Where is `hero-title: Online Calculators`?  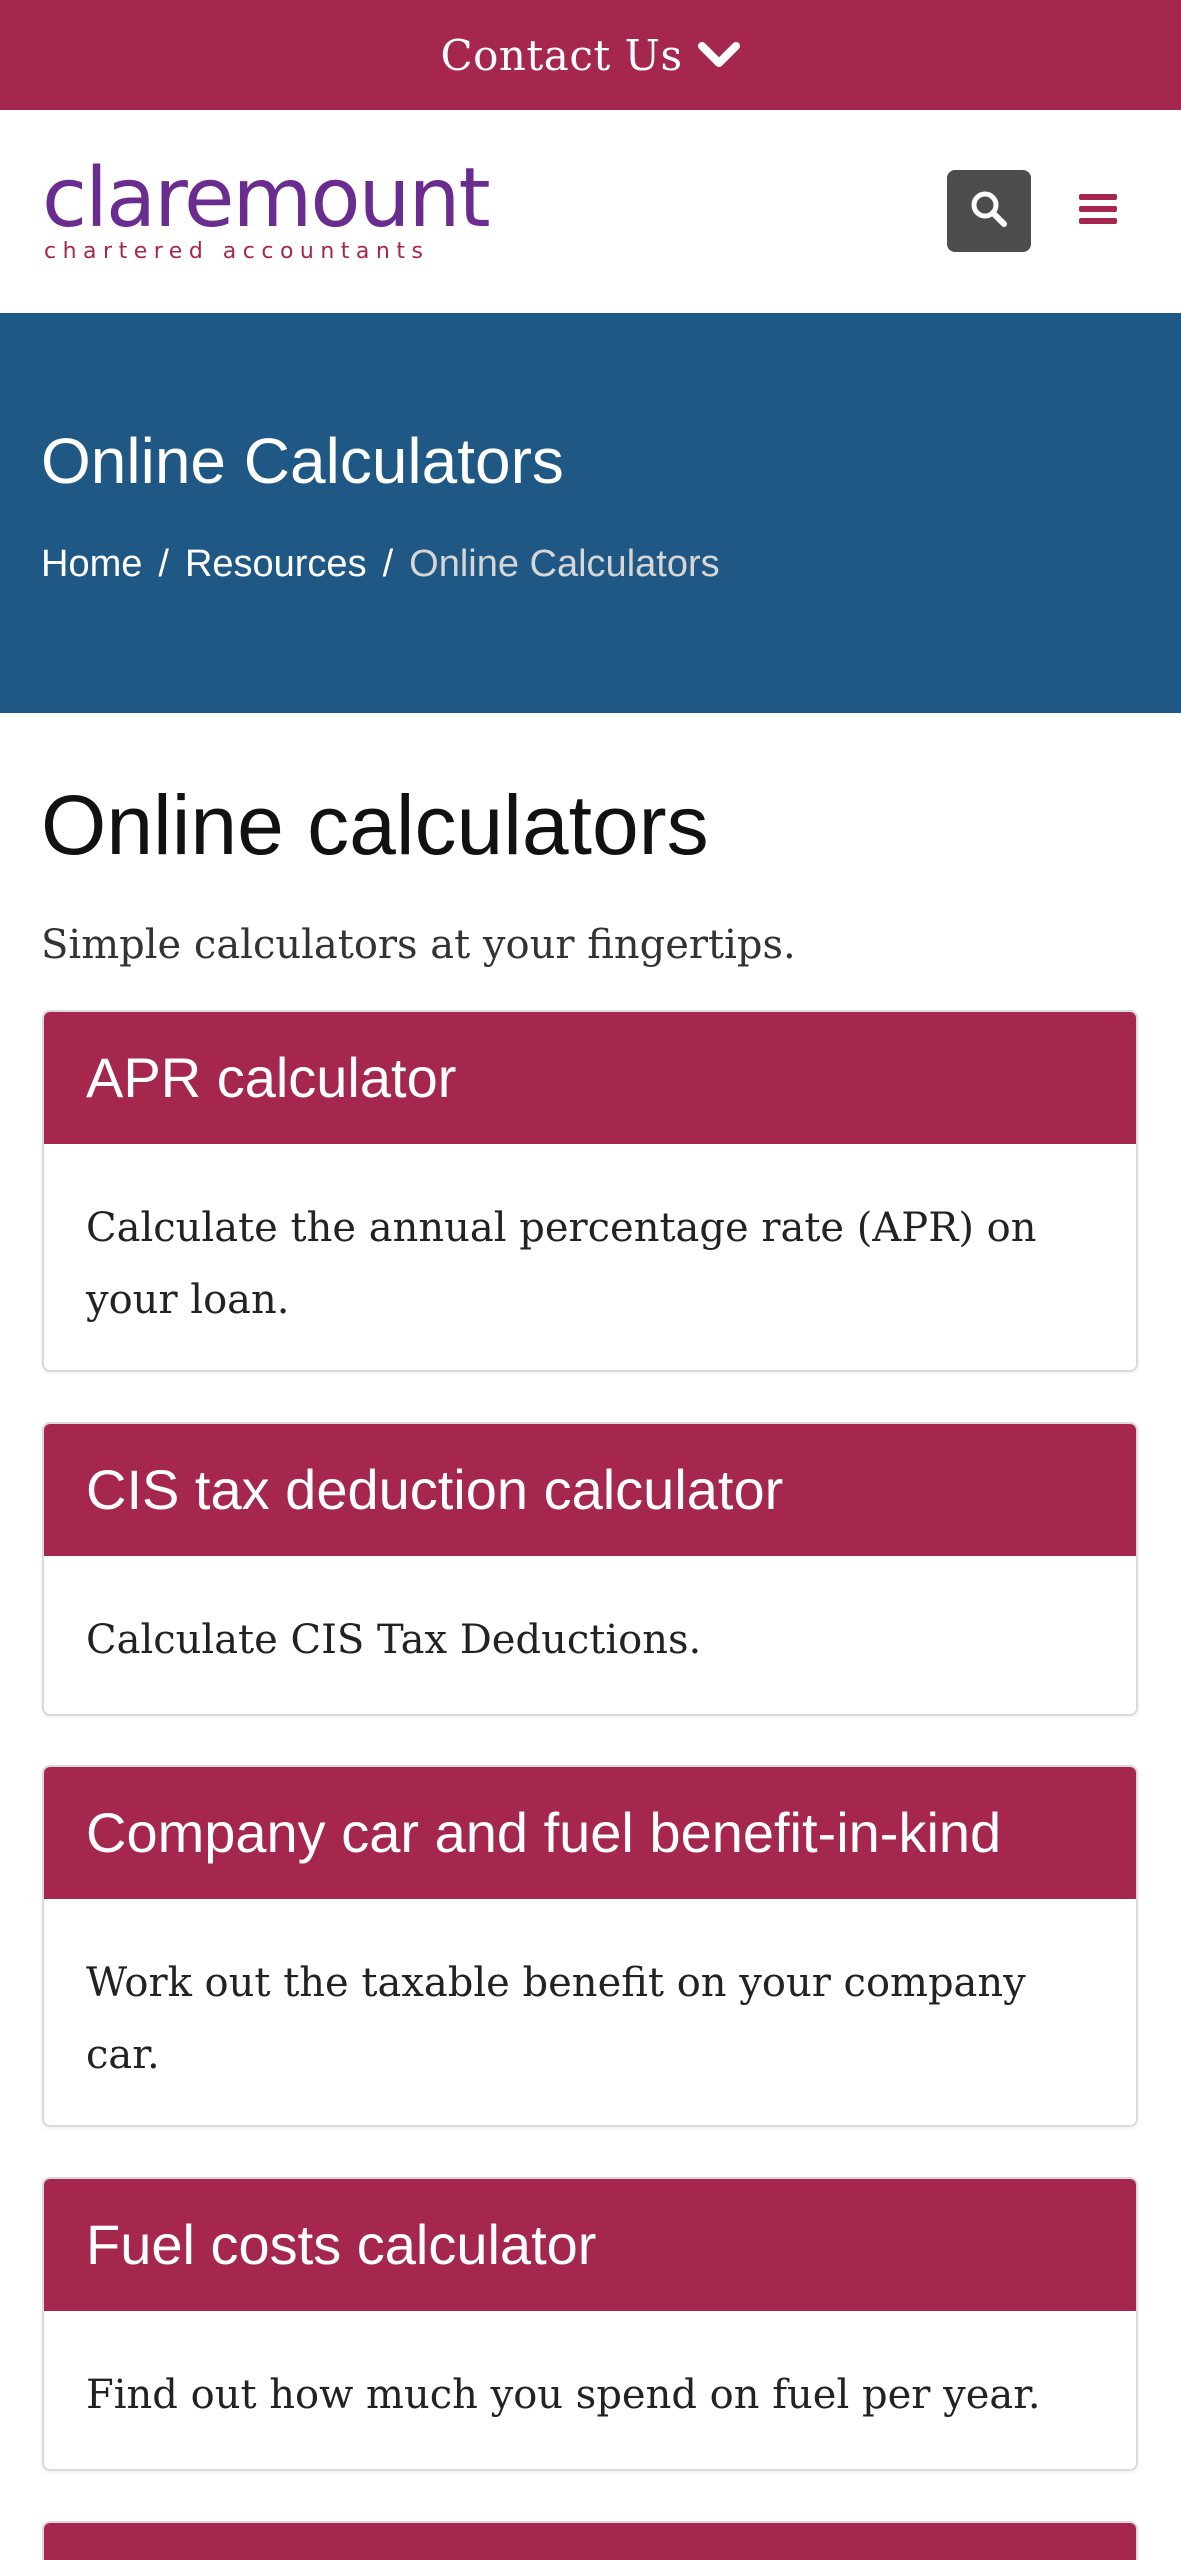
hero-title: Online Calculators is located at coordinates (302, 461).